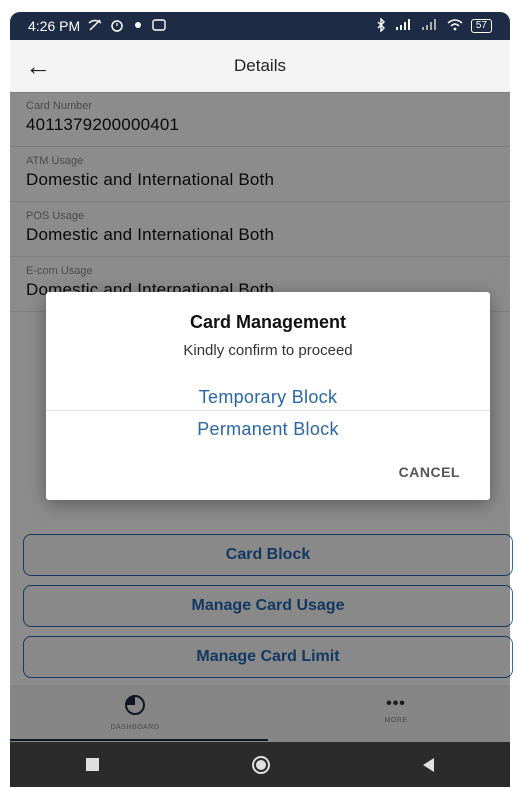 This screenshot has height=787, width=517. I want to click on alarm-icon, so click(117, 26).